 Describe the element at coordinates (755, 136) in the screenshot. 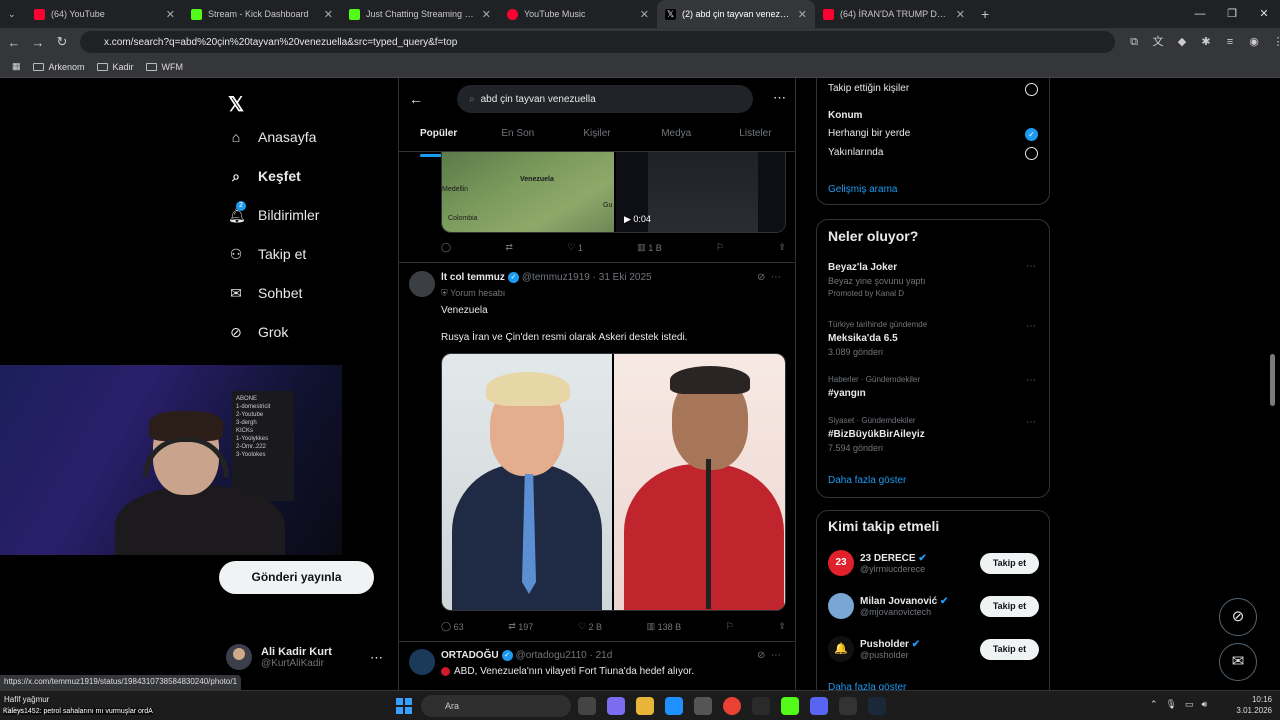

I see `tab-lists: Listeler` at that location.